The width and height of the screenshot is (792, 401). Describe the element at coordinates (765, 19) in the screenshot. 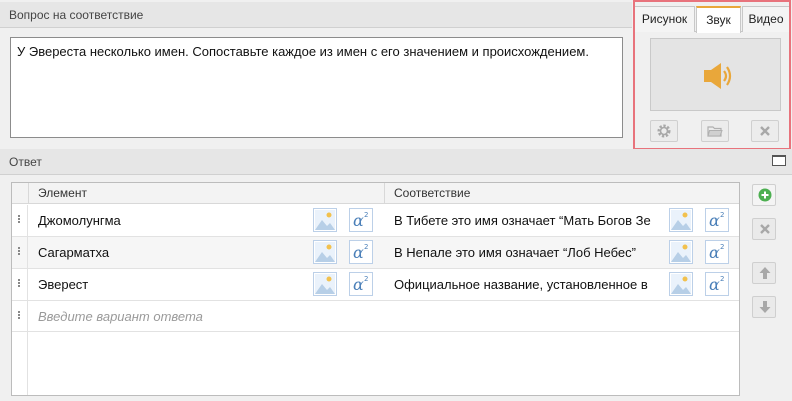

I see `tab-video: Видео` at that location.